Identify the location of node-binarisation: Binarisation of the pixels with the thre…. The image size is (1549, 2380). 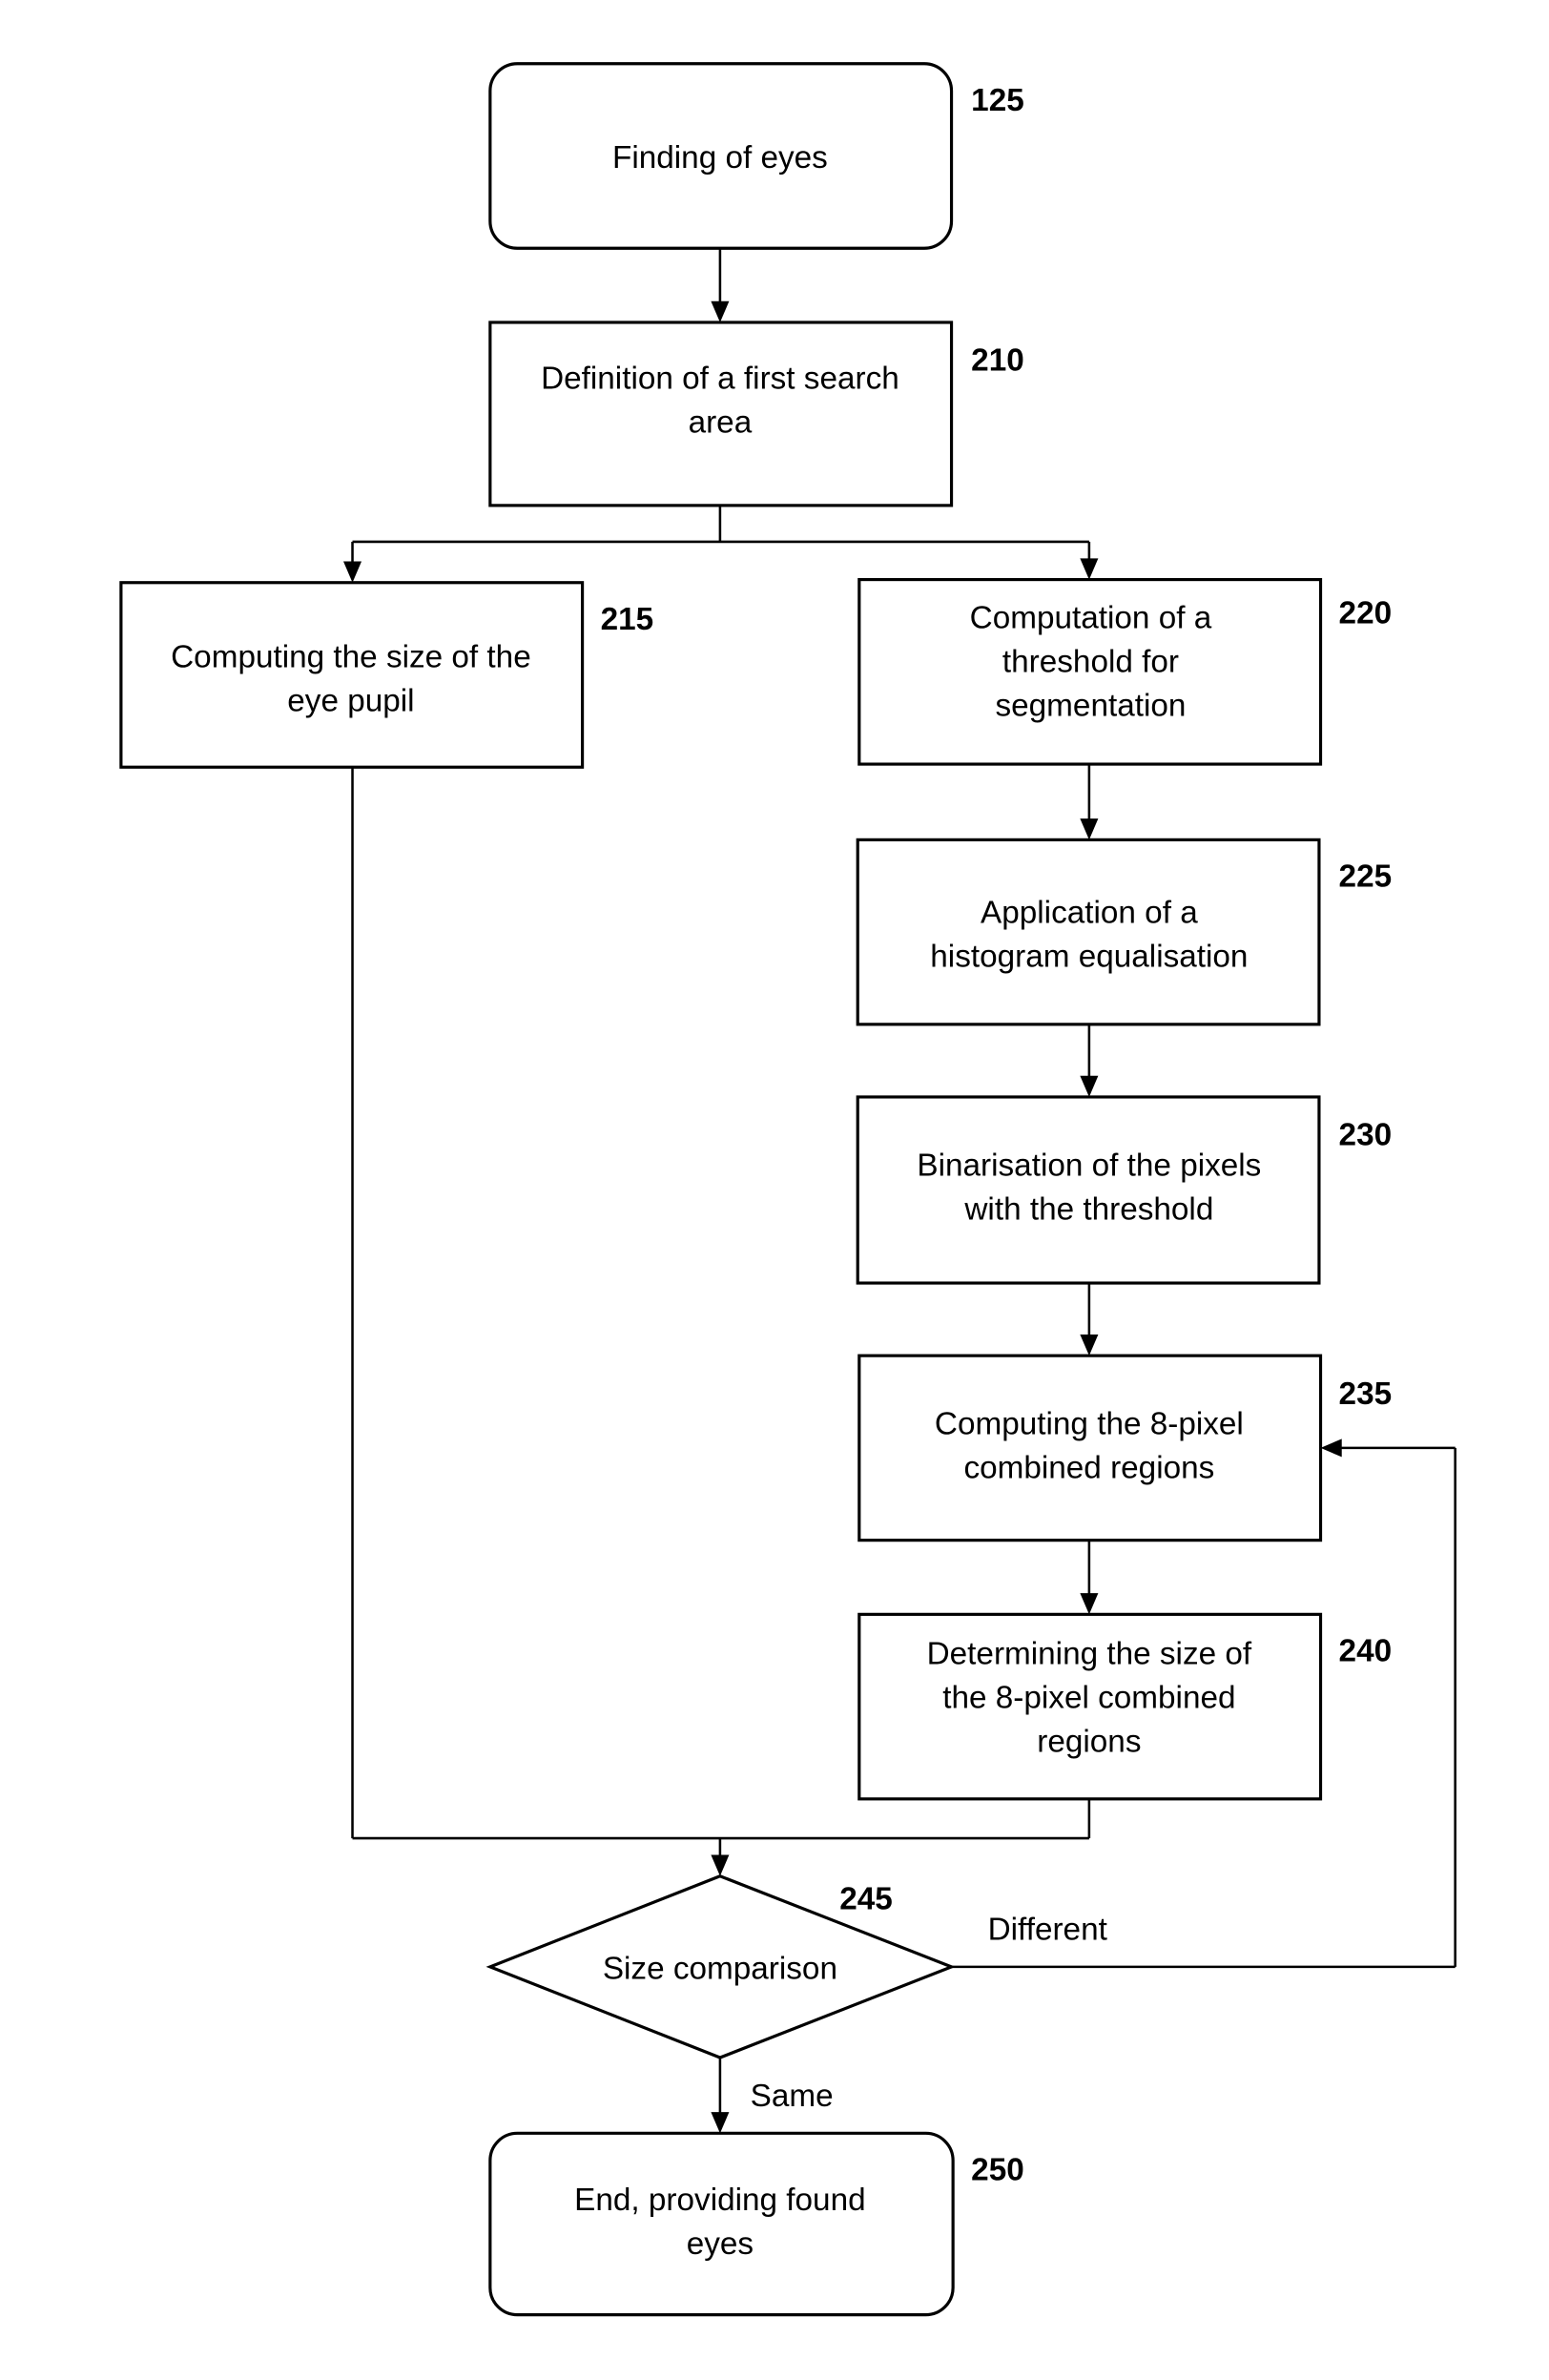
(1089, 1190).